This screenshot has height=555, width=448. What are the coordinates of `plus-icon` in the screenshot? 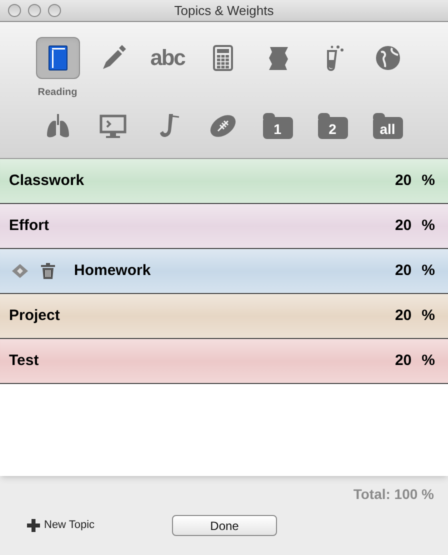 It's located at (33, 525).